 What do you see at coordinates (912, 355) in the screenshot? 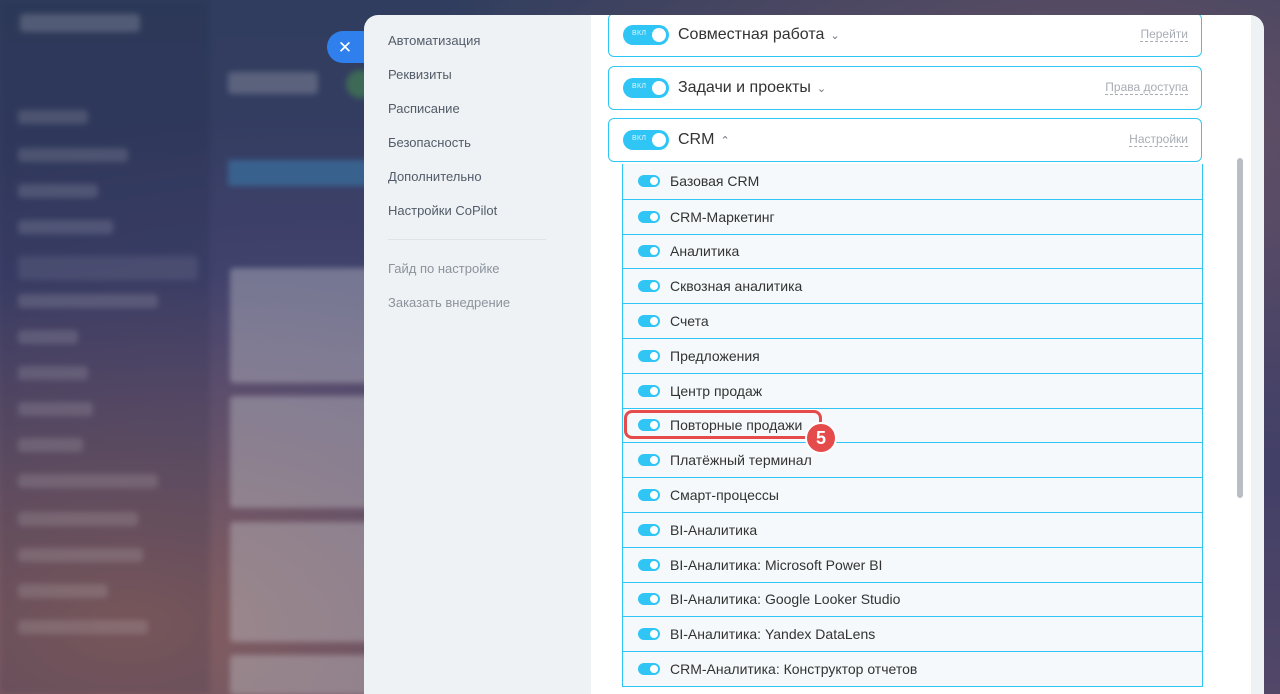
I see `crm-module-row: Предложения` at bounding box center [912, 355].